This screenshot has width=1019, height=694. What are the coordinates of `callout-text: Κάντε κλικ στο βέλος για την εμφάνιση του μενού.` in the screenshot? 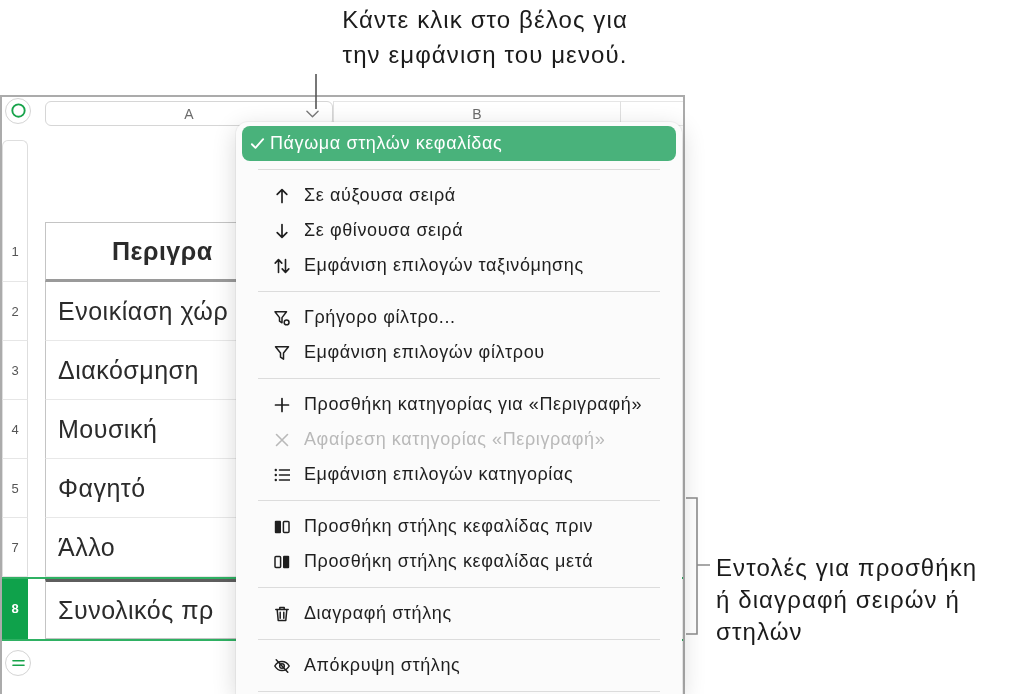 It's located at (485, 37).